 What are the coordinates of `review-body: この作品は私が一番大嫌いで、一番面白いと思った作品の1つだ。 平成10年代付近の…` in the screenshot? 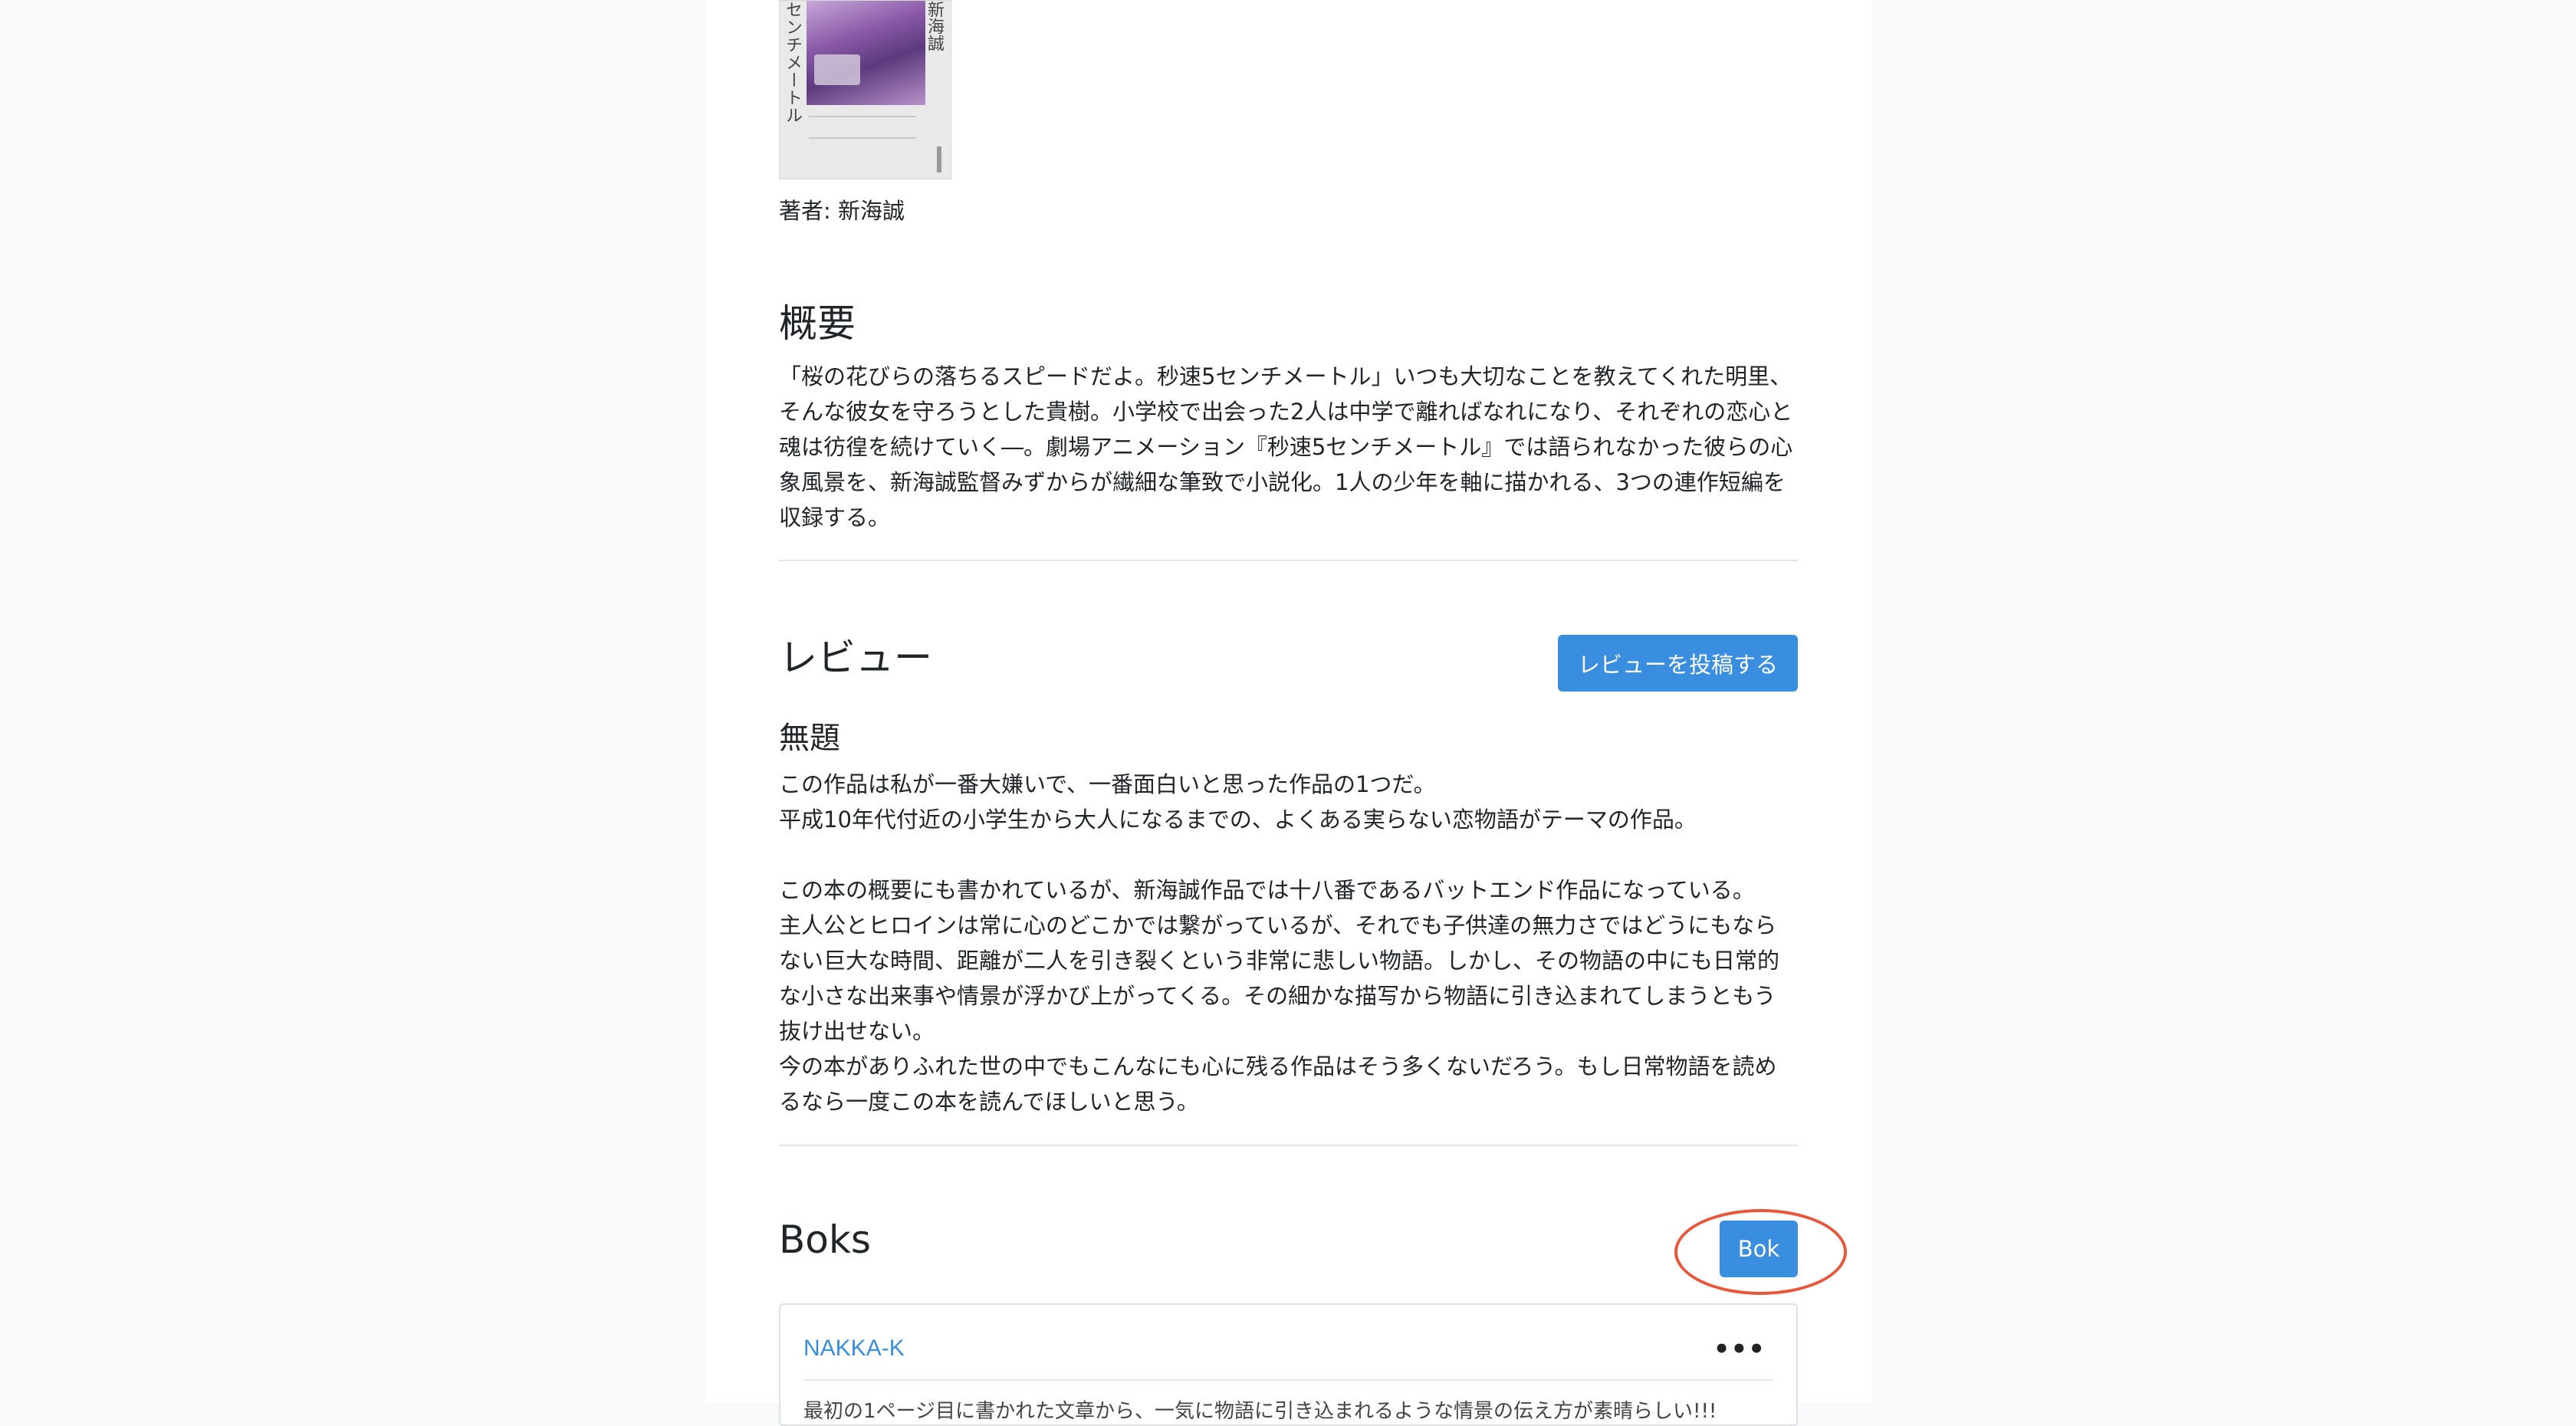 It's located at (1280, 943).